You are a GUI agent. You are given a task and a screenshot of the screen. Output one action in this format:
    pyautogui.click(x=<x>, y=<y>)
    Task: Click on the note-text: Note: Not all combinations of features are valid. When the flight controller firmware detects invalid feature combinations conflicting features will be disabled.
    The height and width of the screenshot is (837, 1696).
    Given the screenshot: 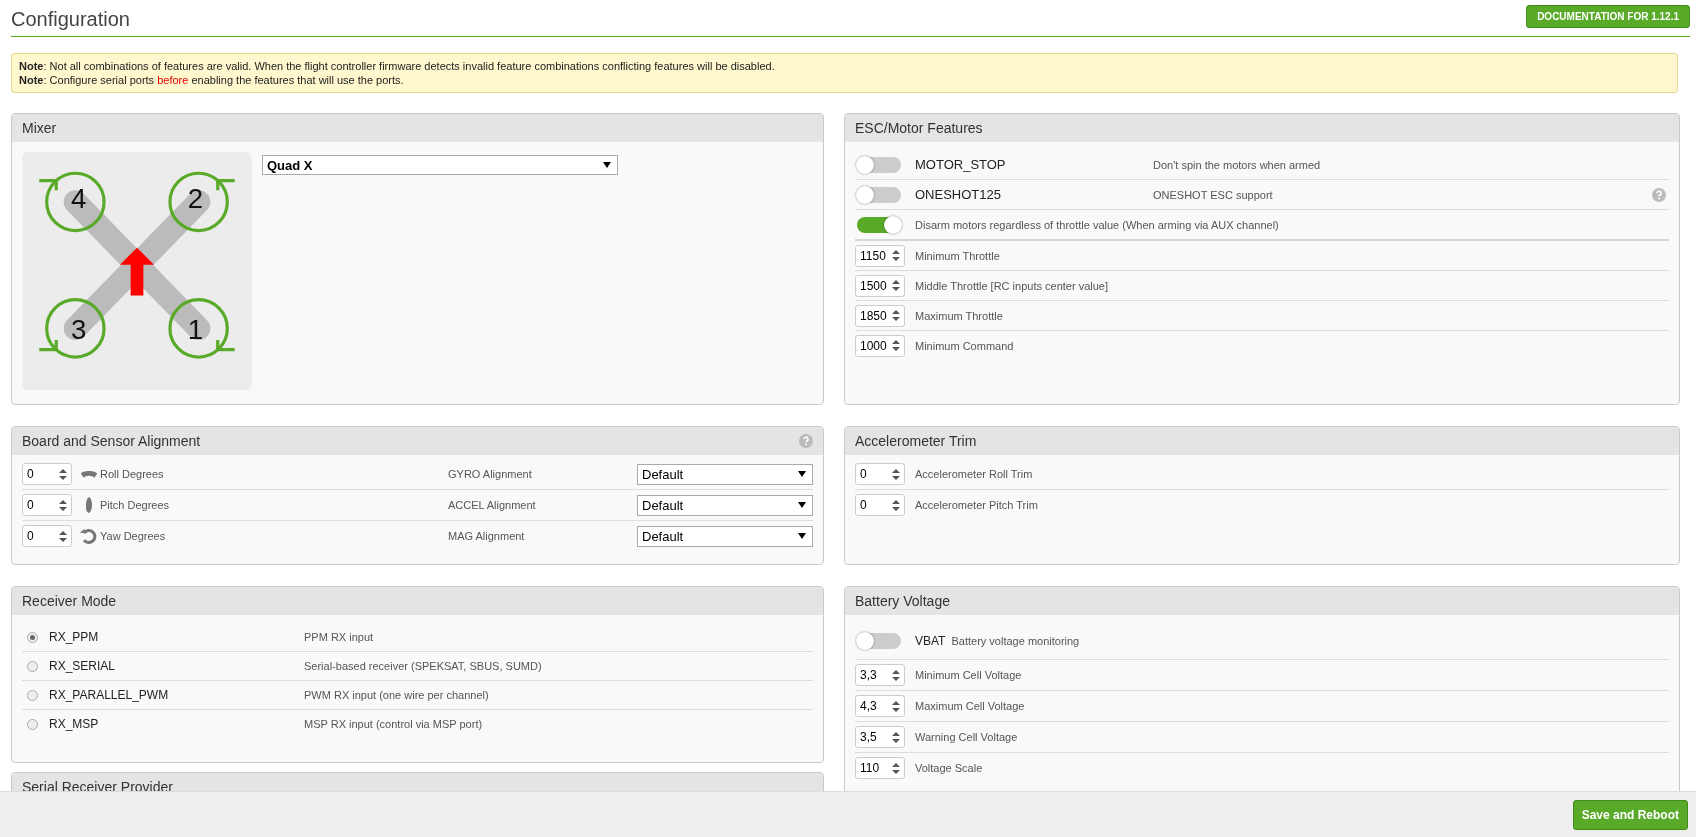 What is the action you would take?
    pyautogui.click(x=397, y=66)
    